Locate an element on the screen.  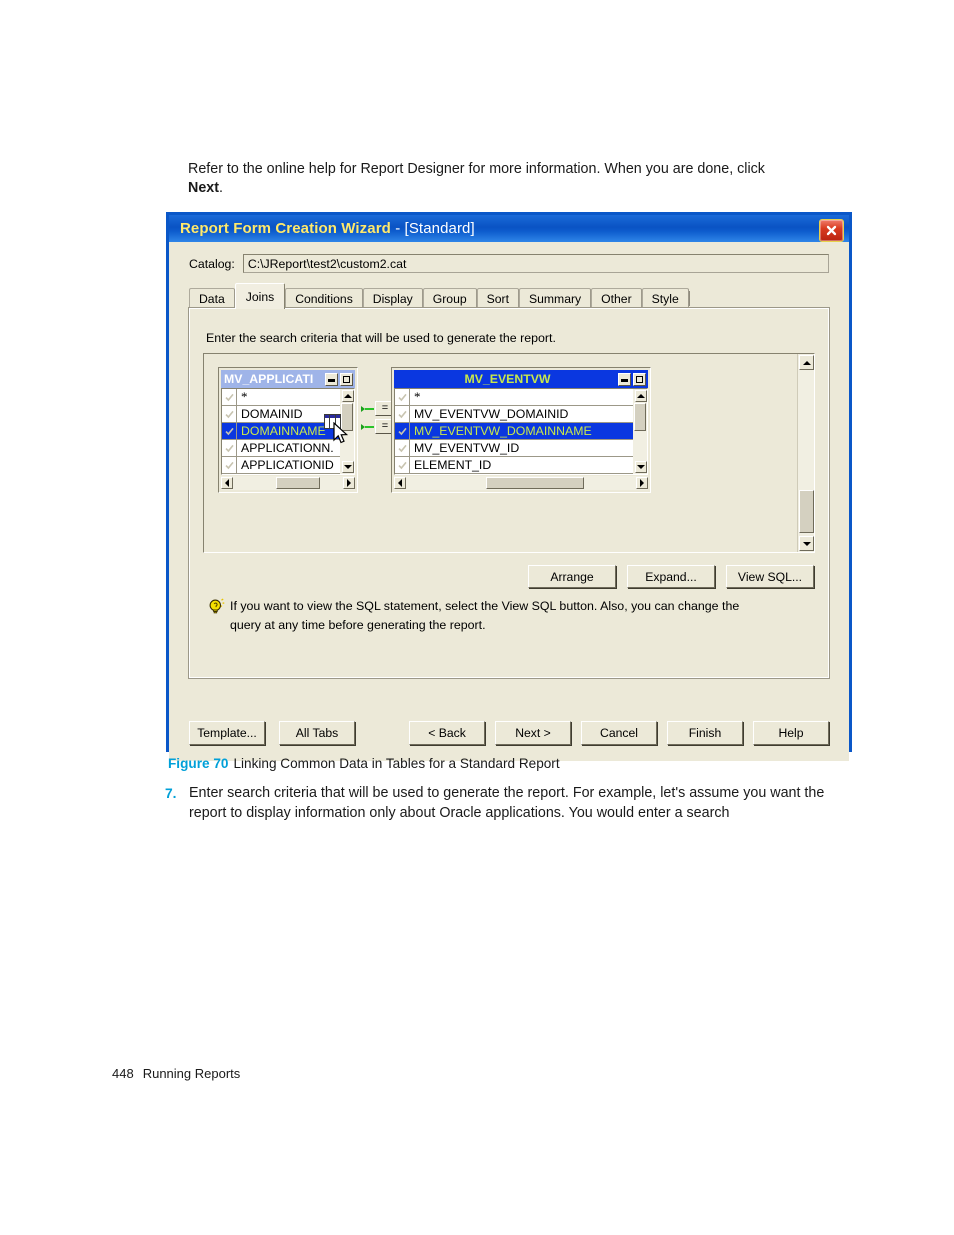
list-item: APPLICATIONN. is located at coordinates (281, 448).